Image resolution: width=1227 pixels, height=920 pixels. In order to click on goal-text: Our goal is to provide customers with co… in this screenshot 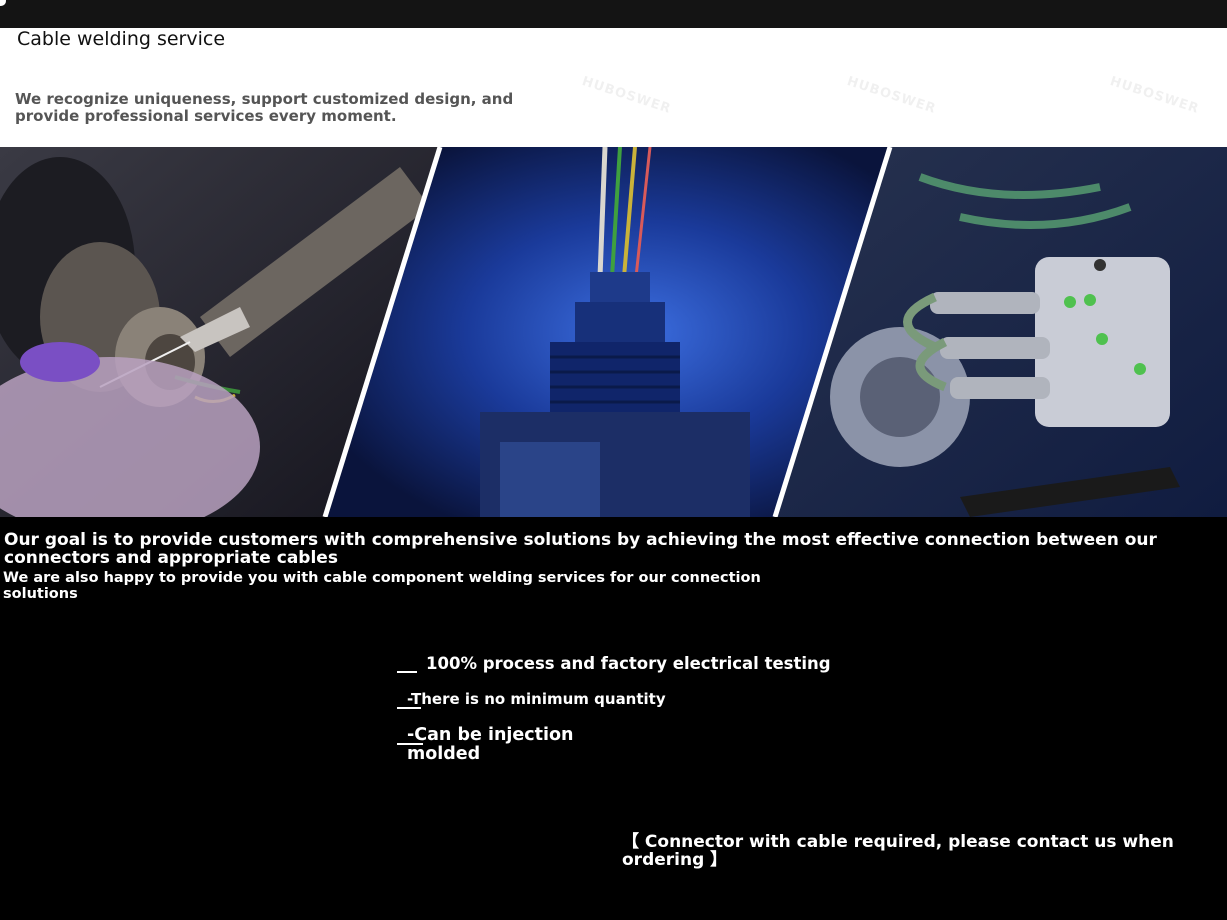, I will do `click(580, 549)`.